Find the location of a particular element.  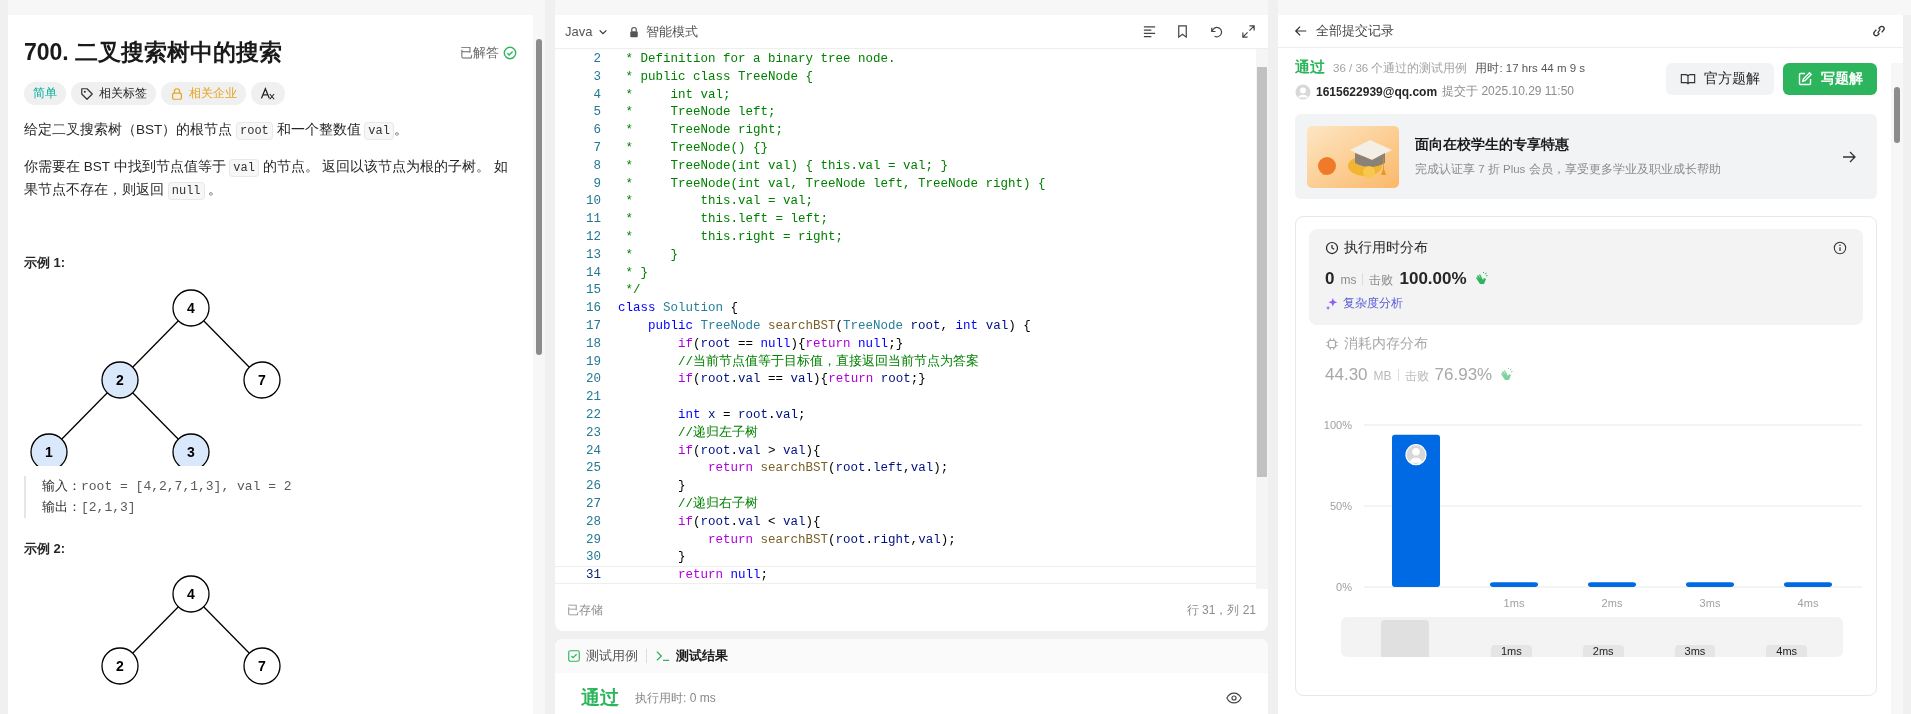

description-paragraph: 给定二叉搜索树（BST）的根节点 root 和一个整数值 val 。 is located at coordinates (216, 131).